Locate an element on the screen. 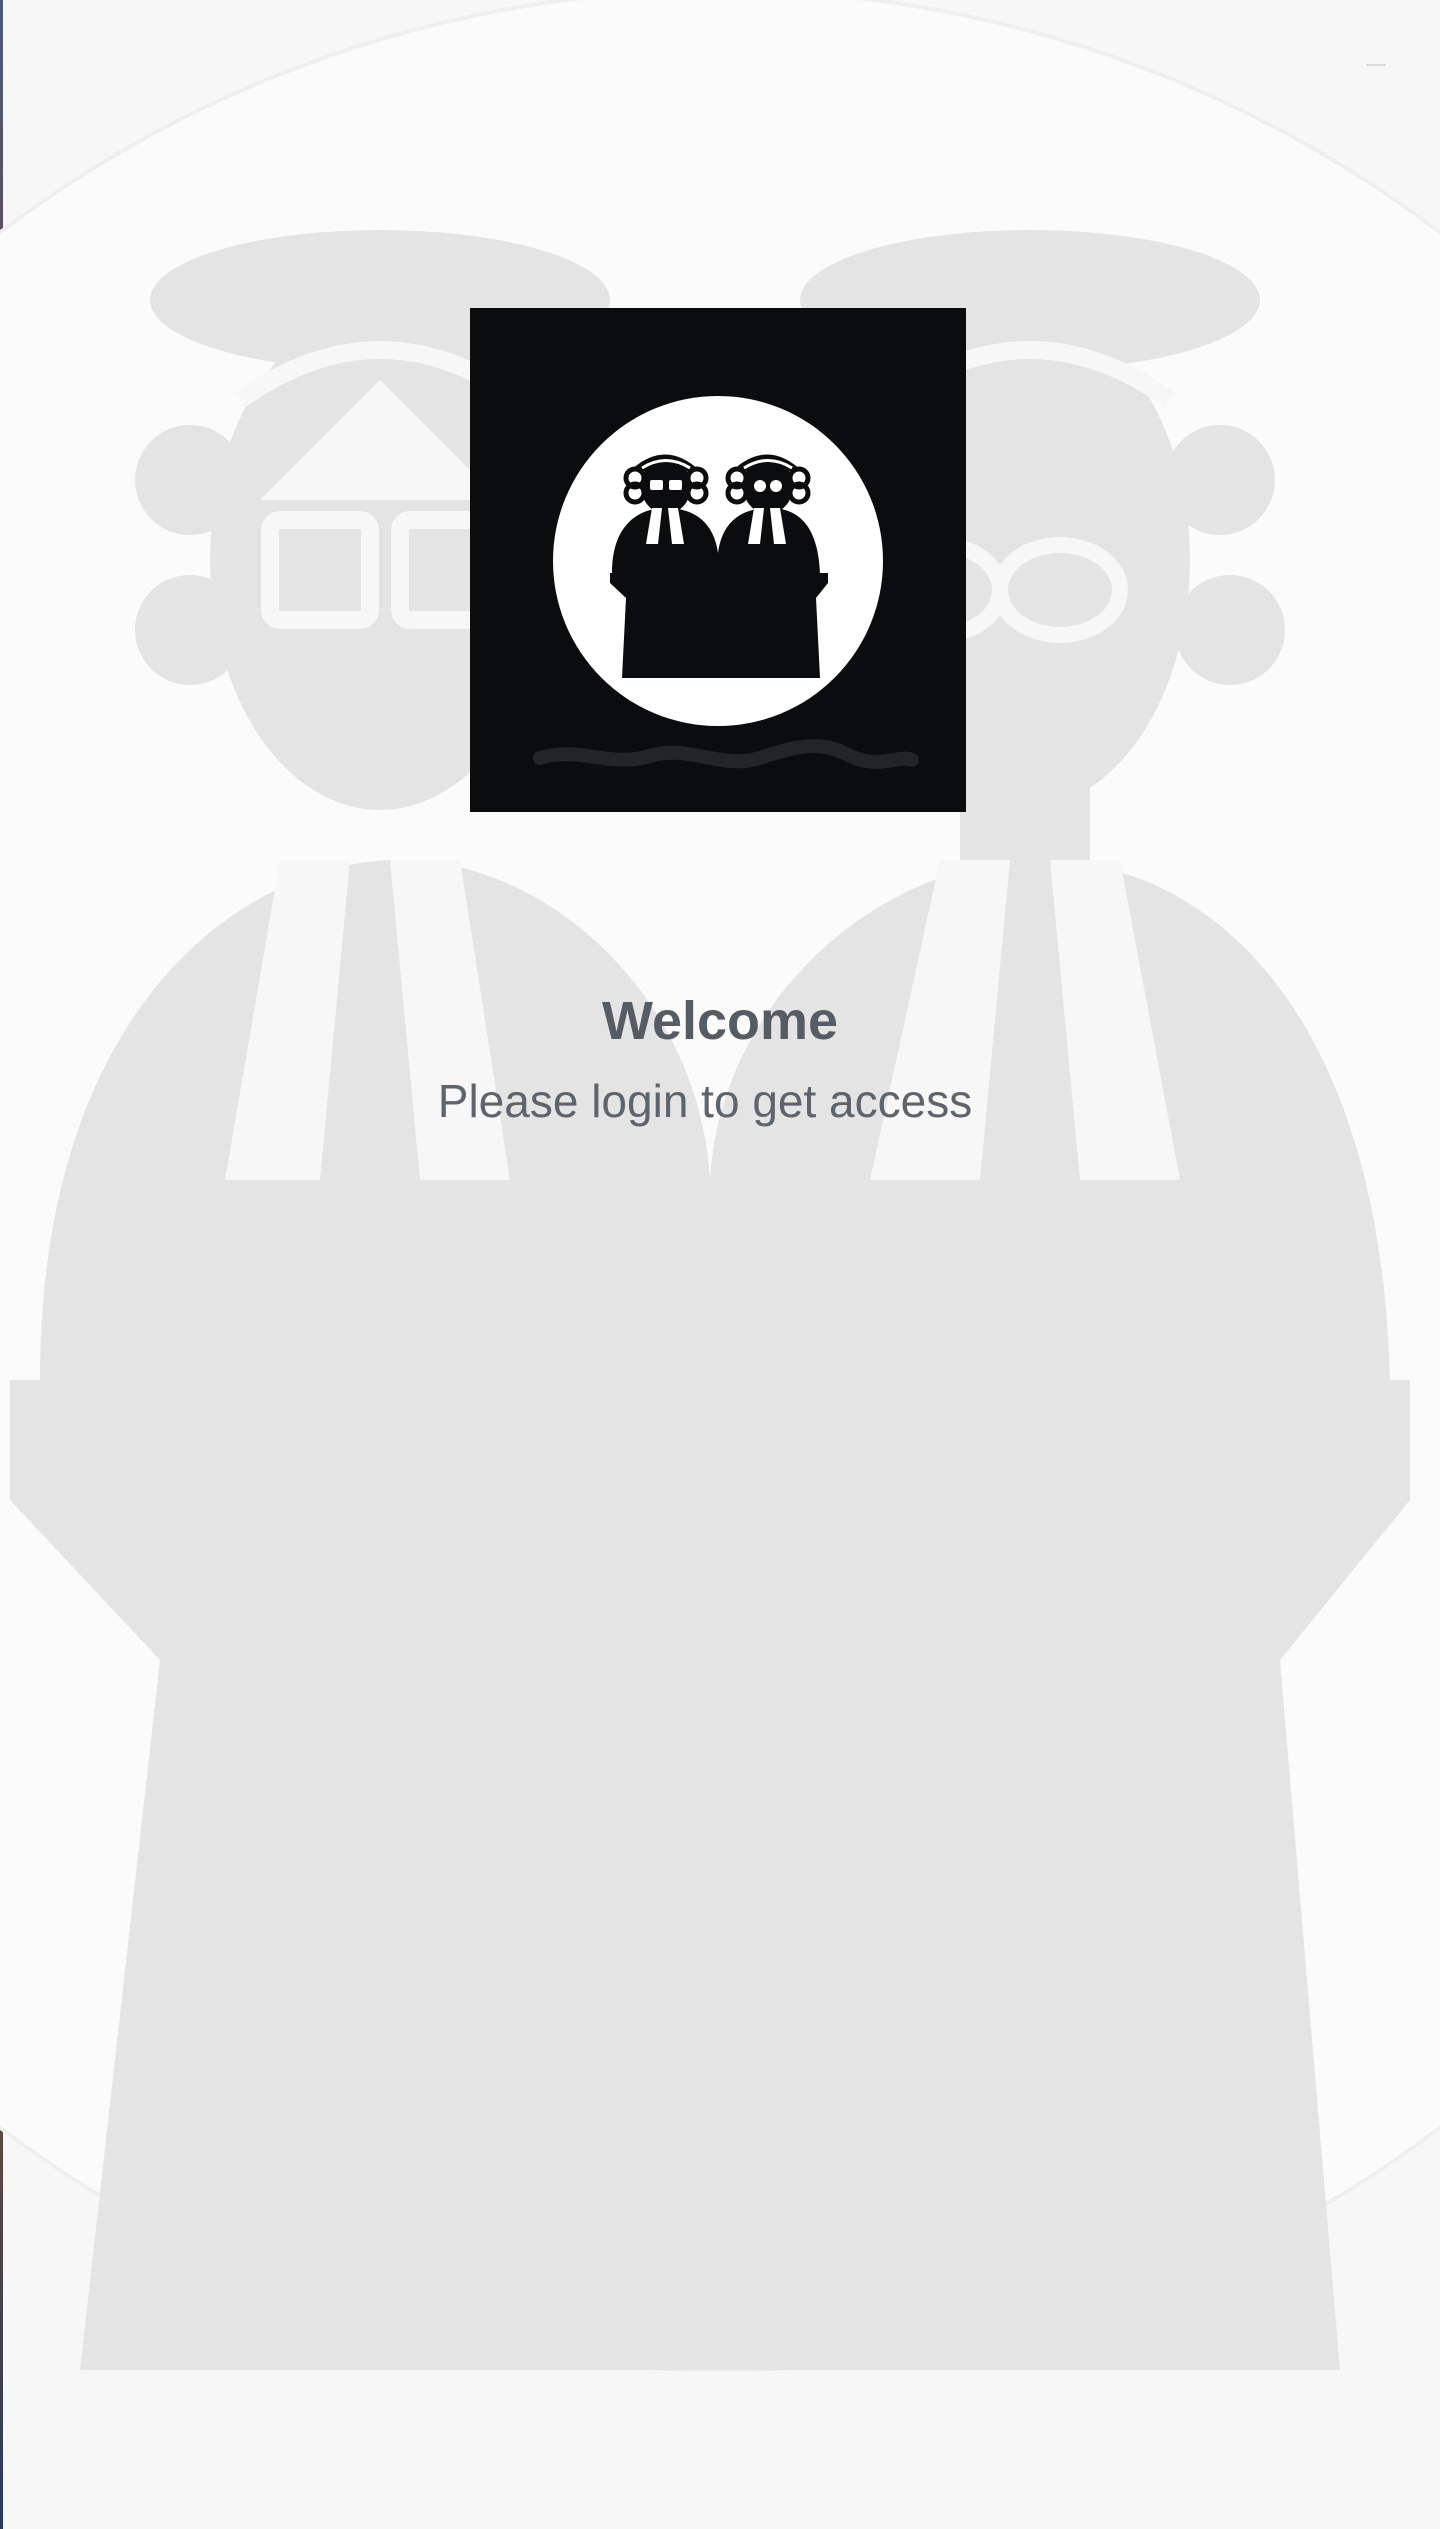 This screenshot has width=1440, height=2529. app-logo is located at coordinates (718, 560).